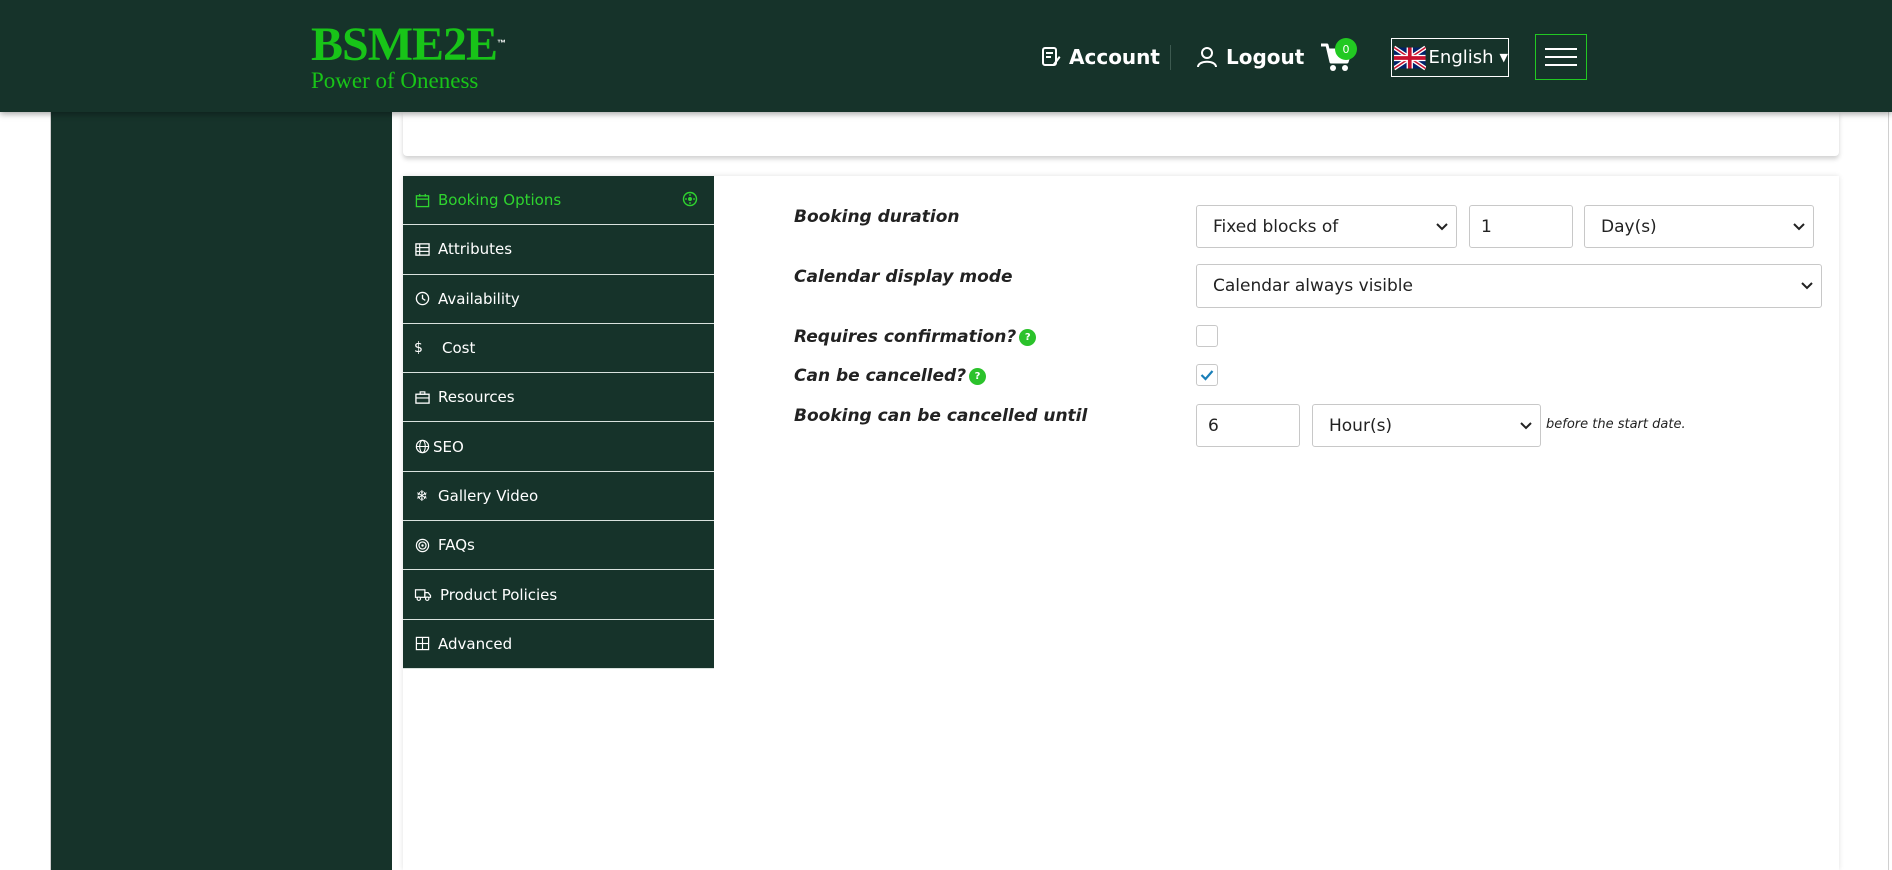  What do you see at coordinates (404, 44) in the screenshot?
I see `brand-name: BSME2E` at bounding box center [404, 44].